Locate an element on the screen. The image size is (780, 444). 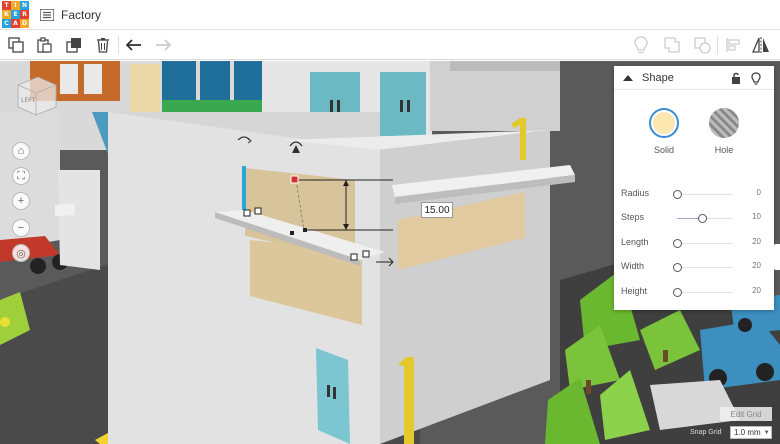
zoom-out-button: − is located at coordinates (21, 228).